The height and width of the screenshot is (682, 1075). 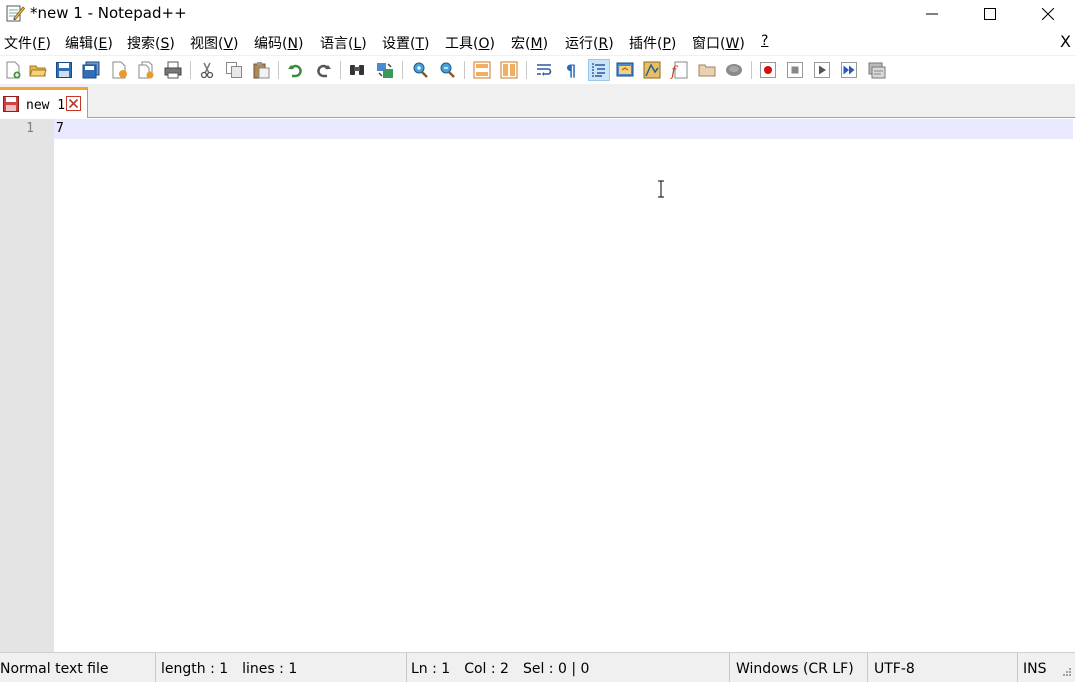 I want to click on print-button, so click(x=173, y=70).